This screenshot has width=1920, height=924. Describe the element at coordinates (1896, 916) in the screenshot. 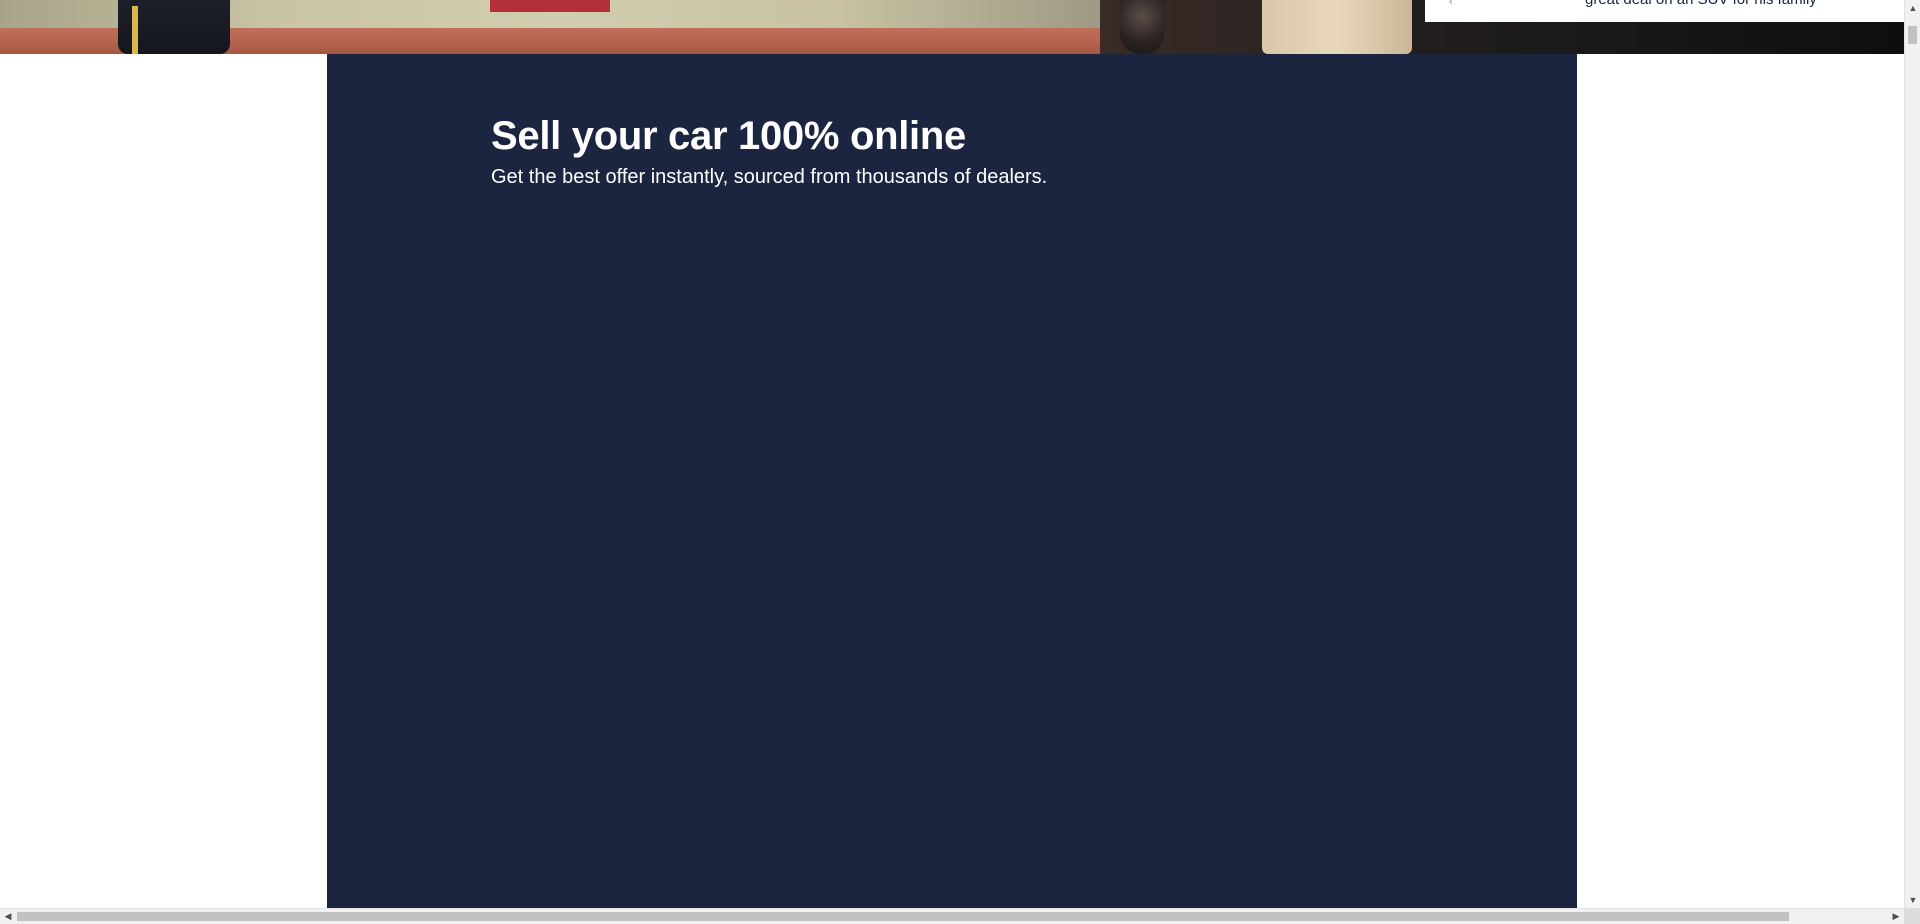

I see `scroll-right-arrow-icon: ▶` at that location.